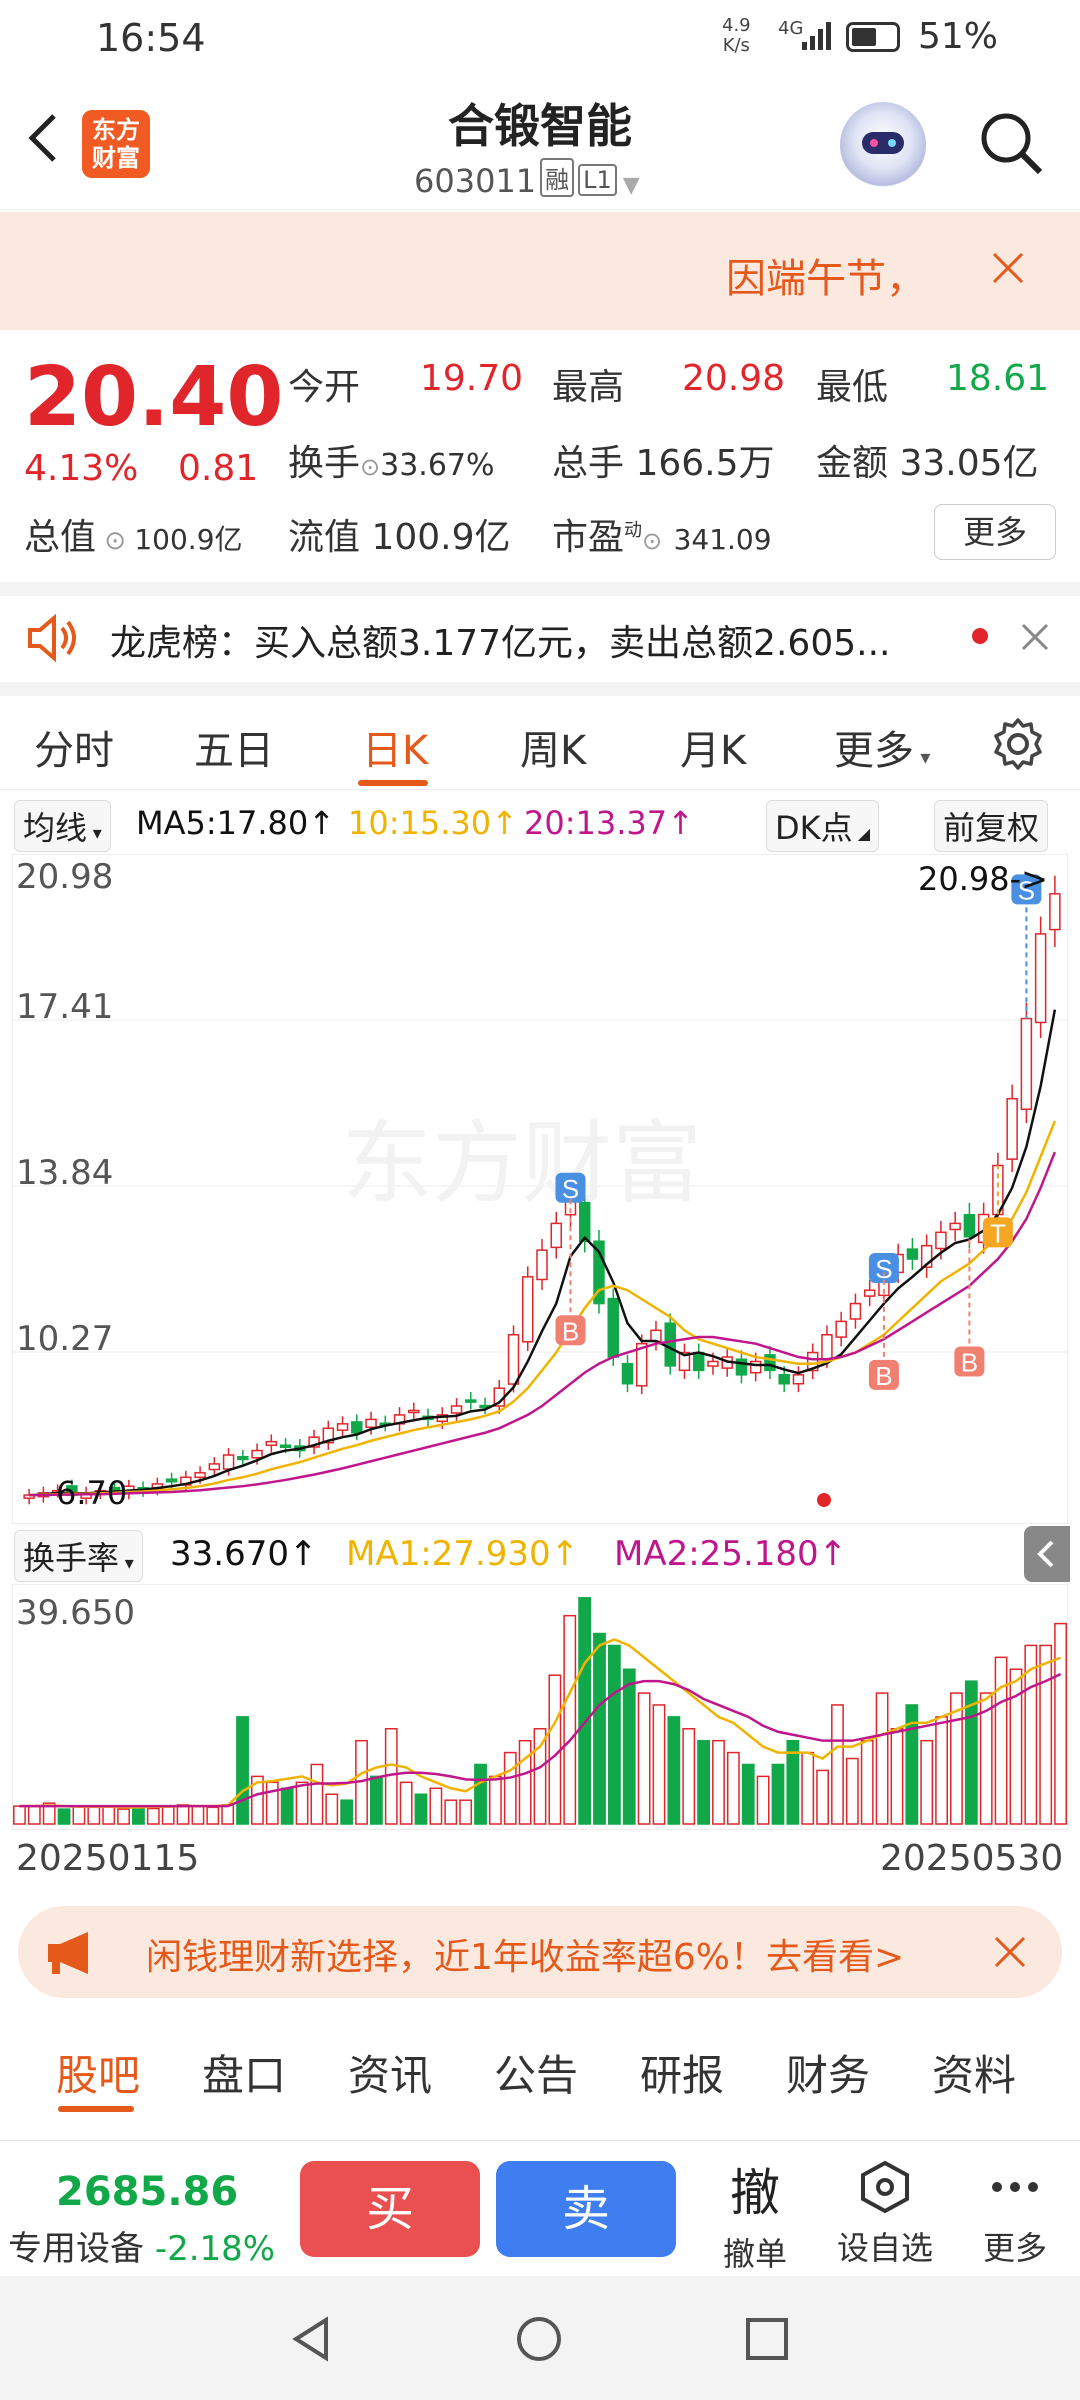 The image size is (1080, 2400). I want to click on dk-point-button: DK点 ◢, so click(823, 826).